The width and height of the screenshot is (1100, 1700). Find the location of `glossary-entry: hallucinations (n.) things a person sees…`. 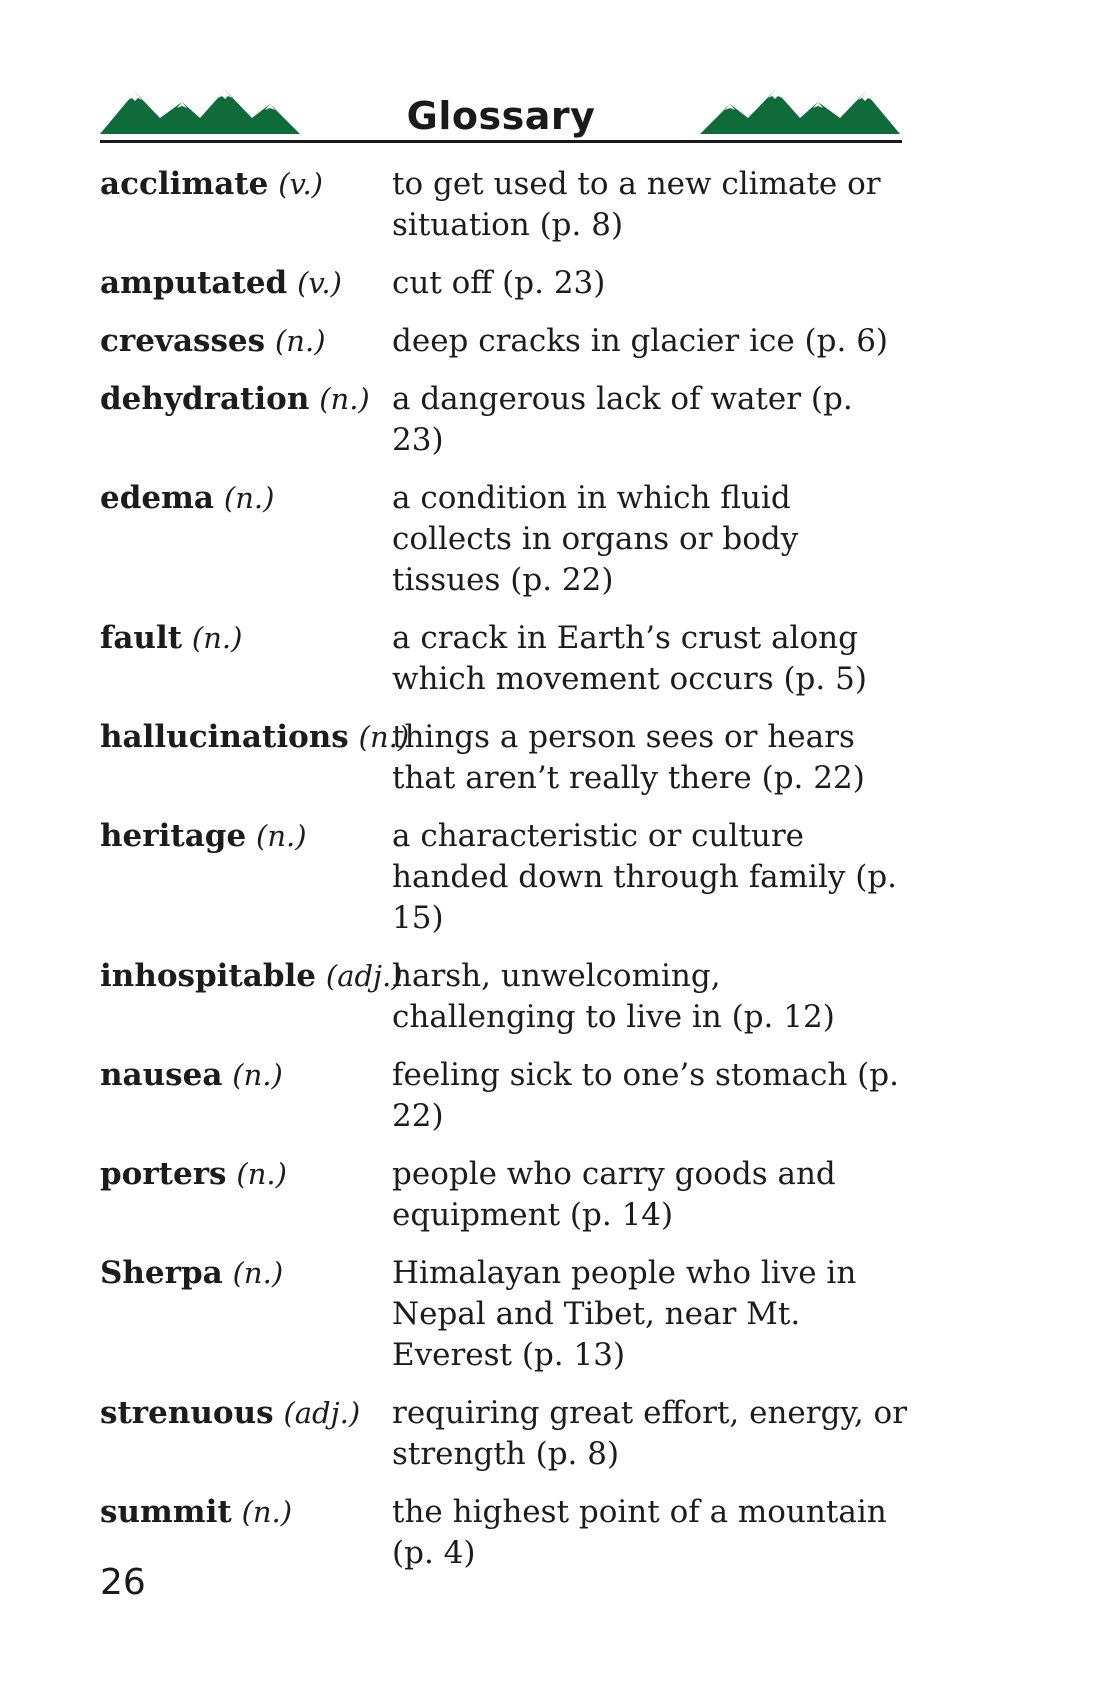

glossary-entry: hallucinations (n.) things a person sees… is located at coordinates (505, 758).